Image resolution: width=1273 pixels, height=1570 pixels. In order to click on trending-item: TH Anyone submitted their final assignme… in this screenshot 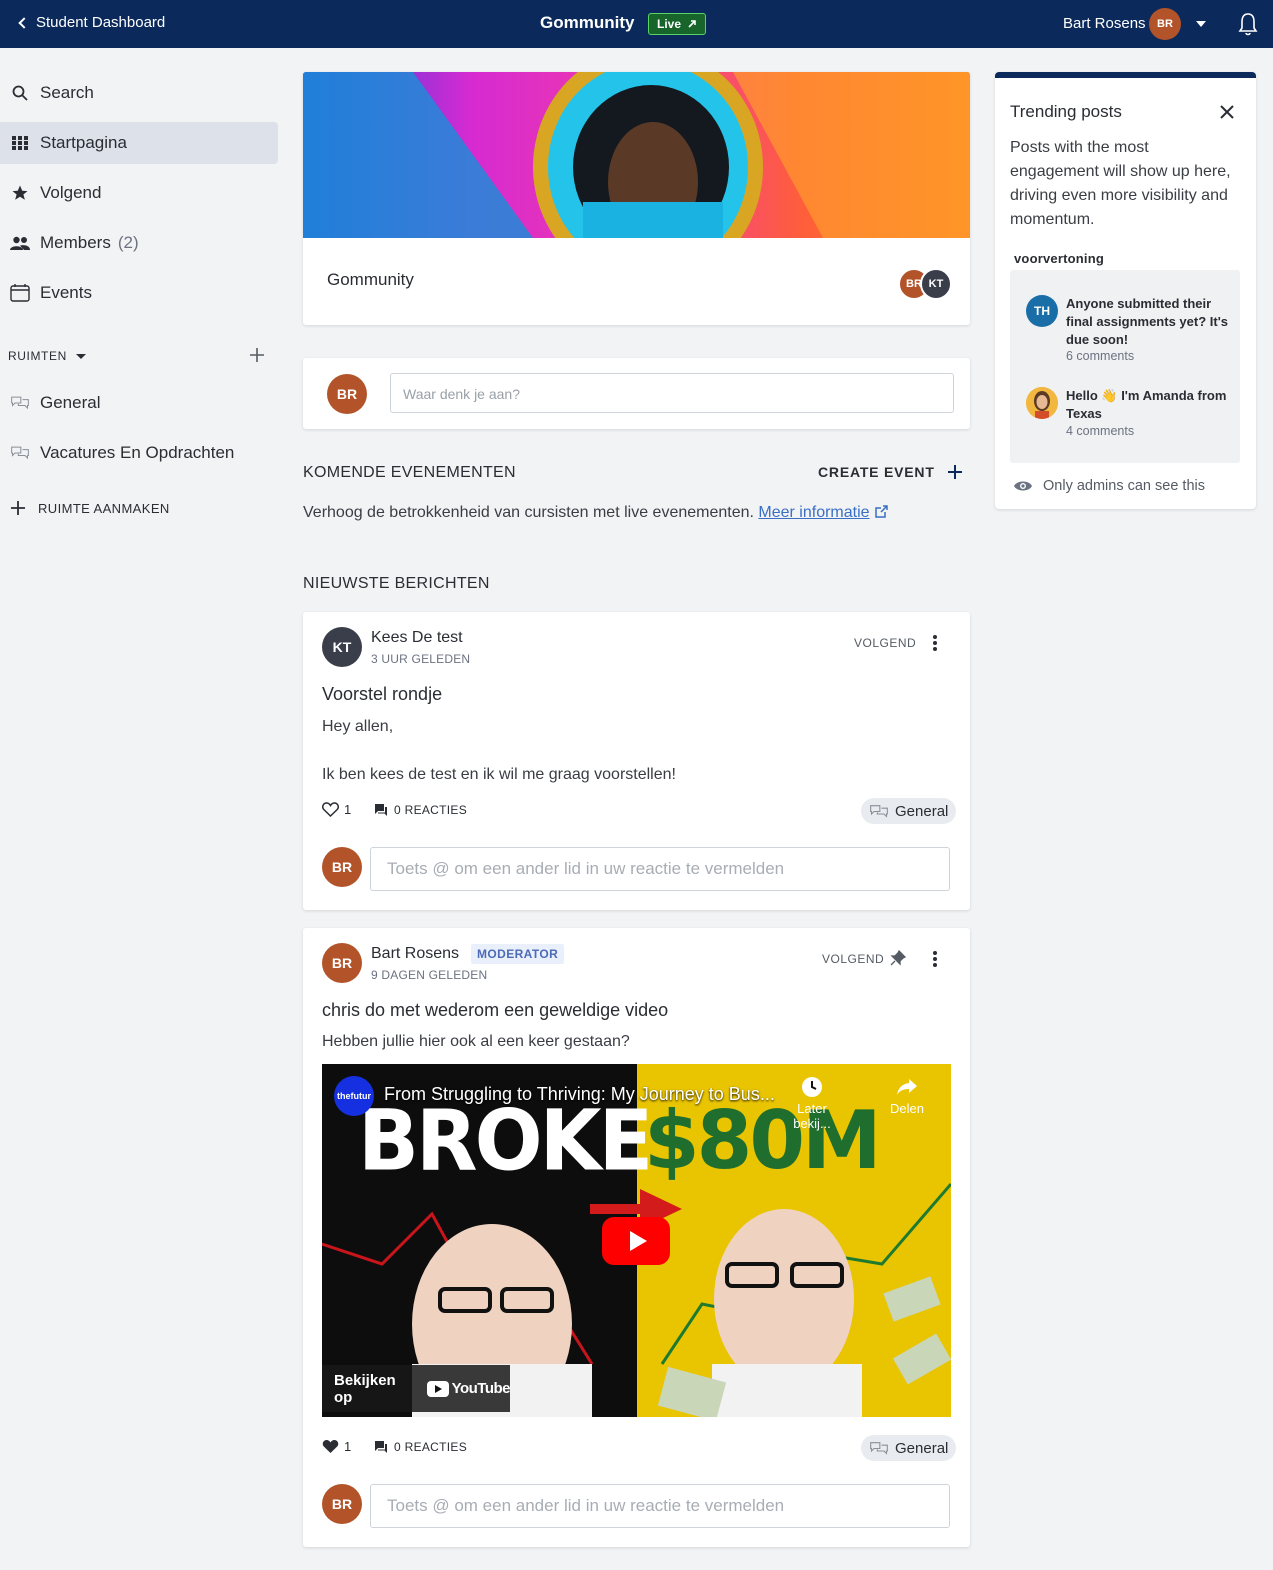, I will do `click(1127, 330)`.